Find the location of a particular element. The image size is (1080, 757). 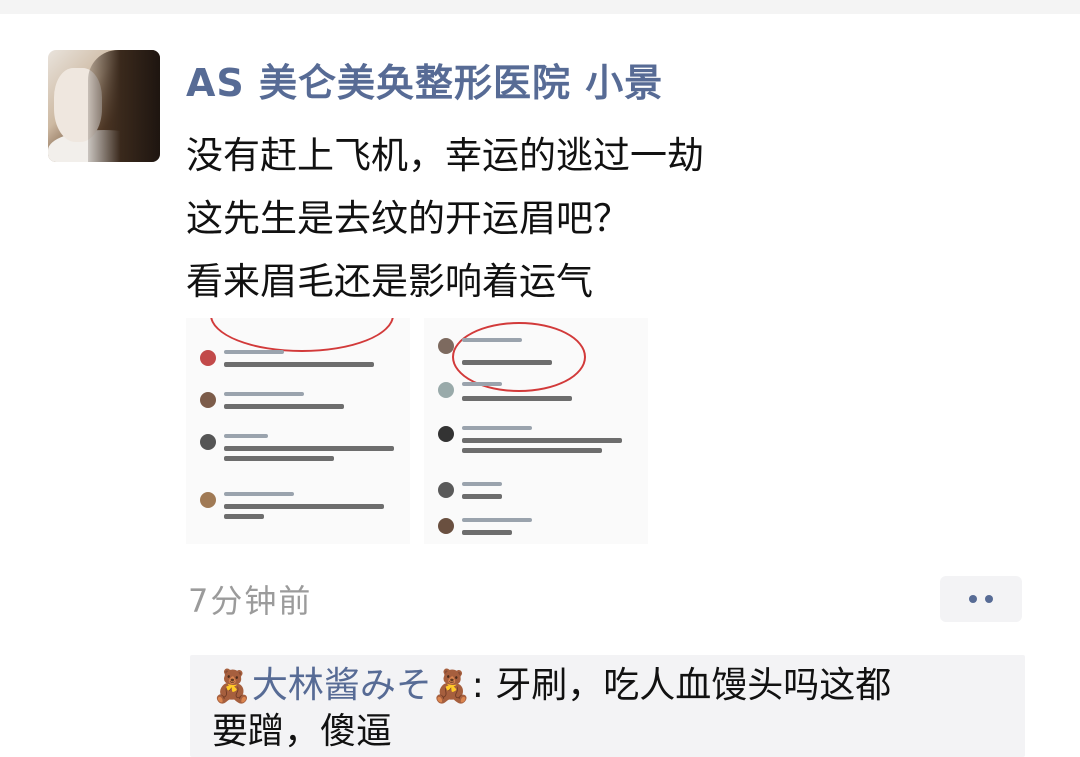

comment-list: 🧸大林酱みそ🧸: 牙刷，吃人血馒头吗这都 要蹭，傻逼 is located at coordinates (607, 706).